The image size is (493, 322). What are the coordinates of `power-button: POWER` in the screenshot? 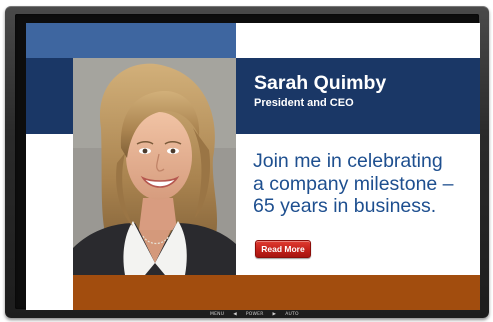 It's located at (255, 314).